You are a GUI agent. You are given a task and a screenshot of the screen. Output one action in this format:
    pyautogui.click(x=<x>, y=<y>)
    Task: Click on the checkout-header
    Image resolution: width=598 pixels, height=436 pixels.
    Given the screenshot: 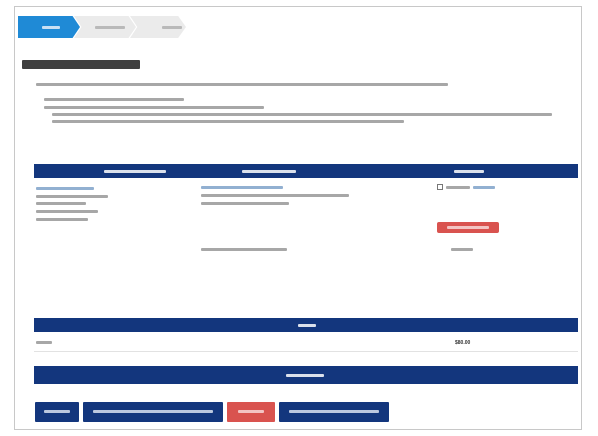 What is the action you would take?
    pyautogui.click(x=306, y=375)
    